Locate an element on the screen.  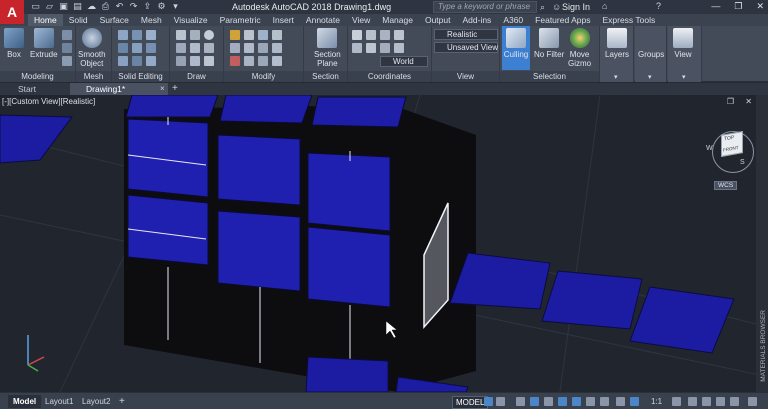
autocad-logo-icon: A is located at coordinates (12, 12).